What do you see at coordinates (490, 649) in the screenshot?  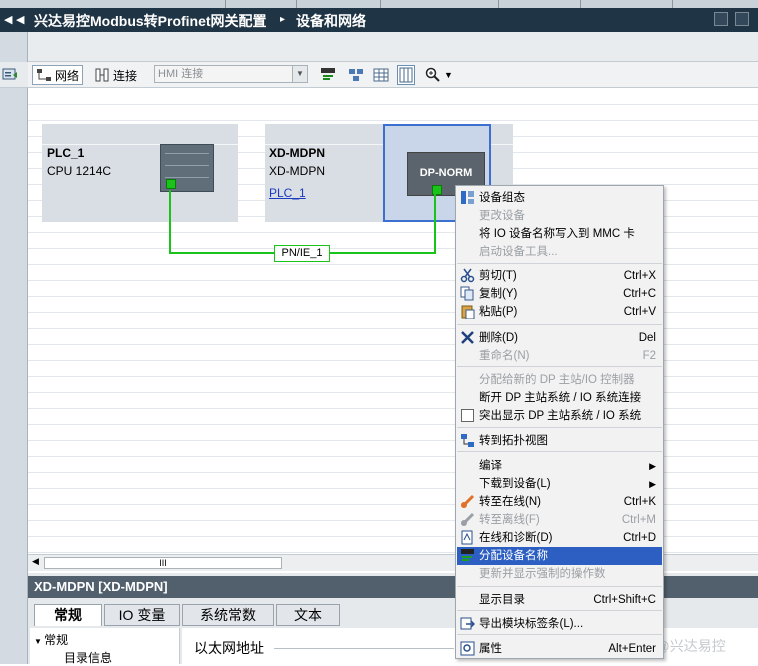 I see `menu-item-label: 属性` at bounding box center [490, 649].